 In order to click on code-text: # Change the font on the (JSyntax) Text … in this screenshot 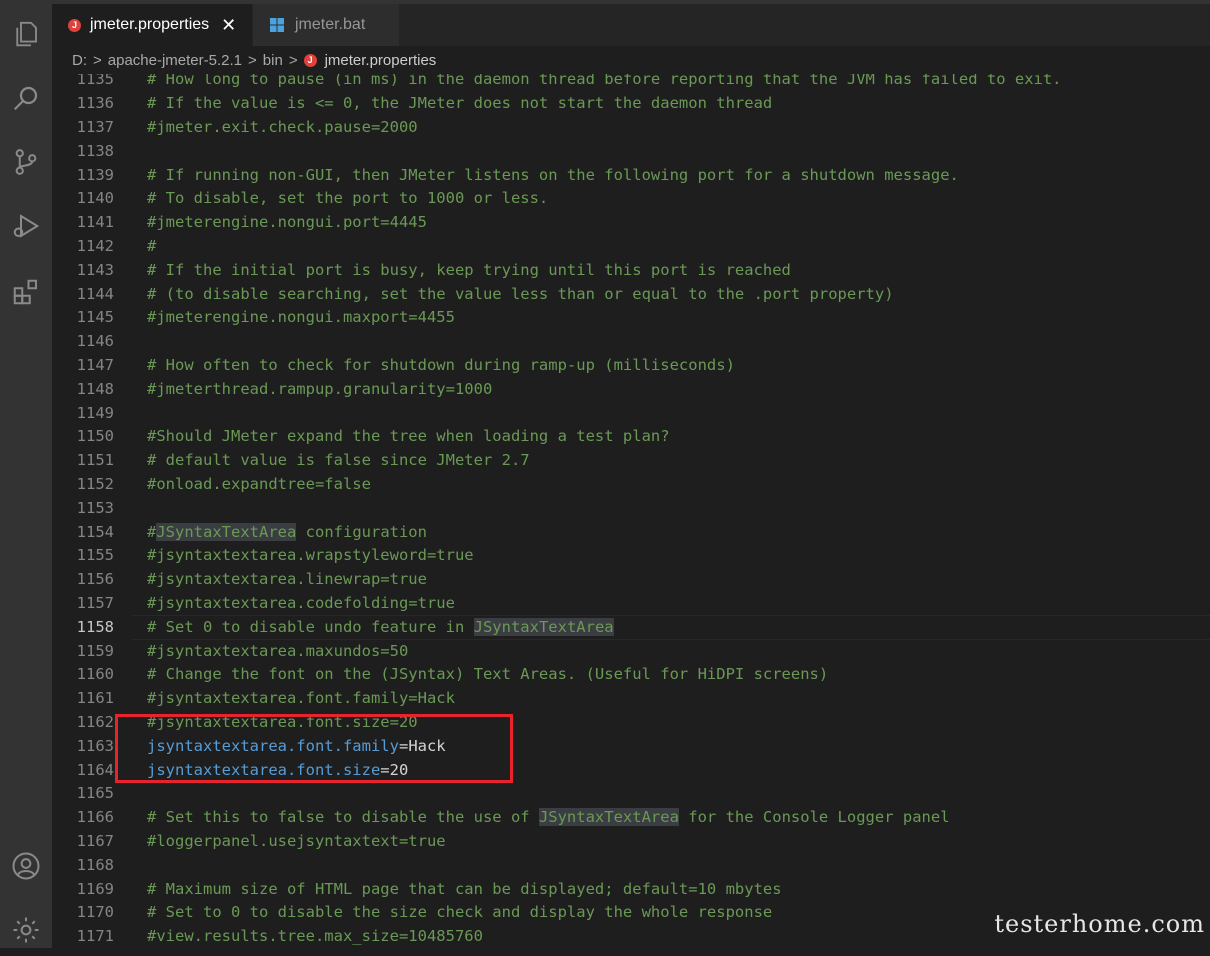, I will do `click(488, 674)`.